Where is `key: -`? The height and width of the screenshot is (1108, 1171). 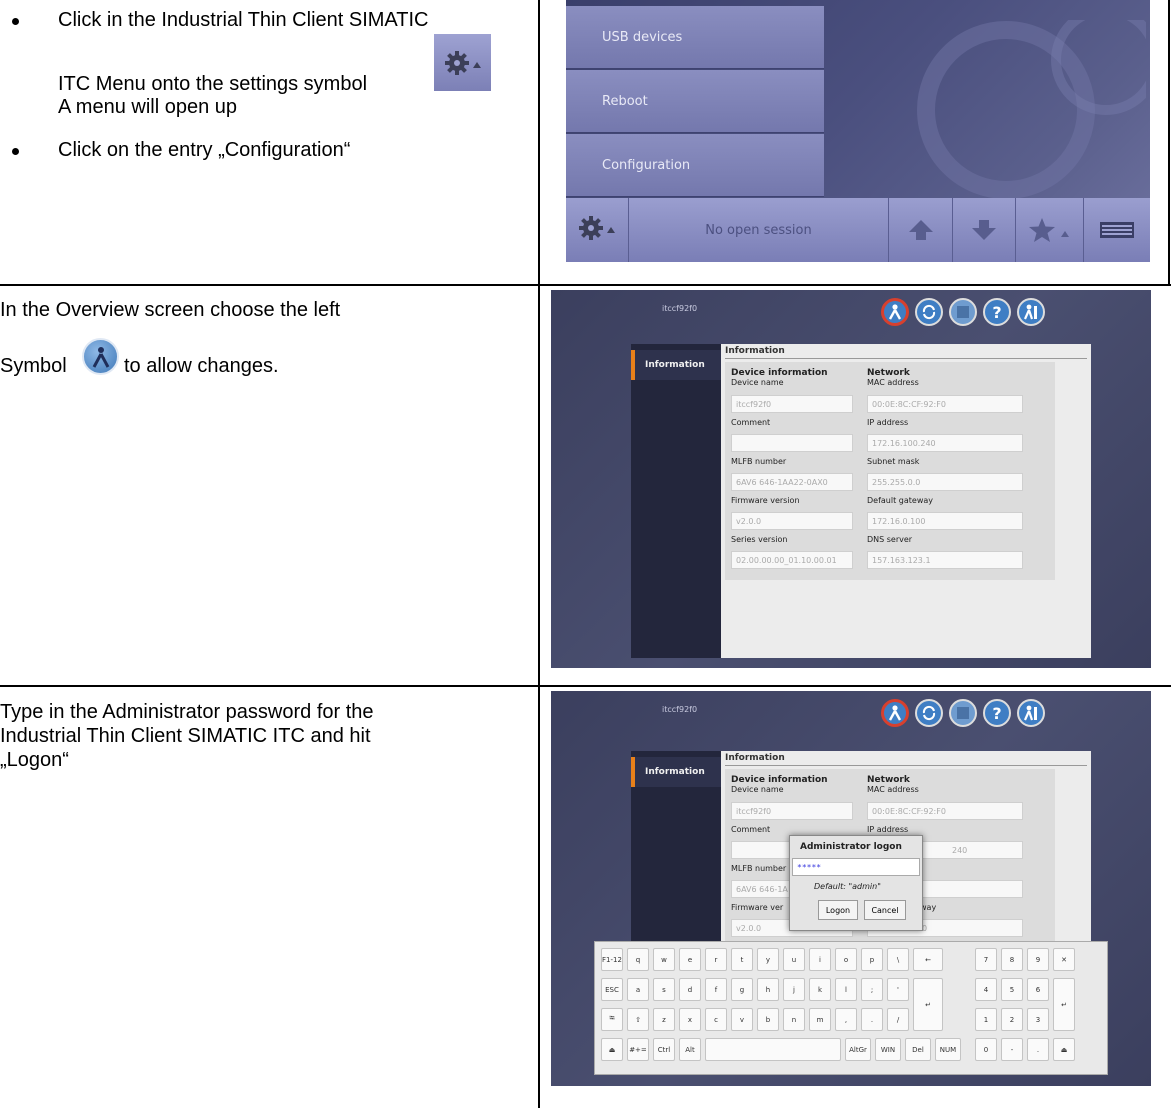 key: - is located at coordinates (1012, 1049).